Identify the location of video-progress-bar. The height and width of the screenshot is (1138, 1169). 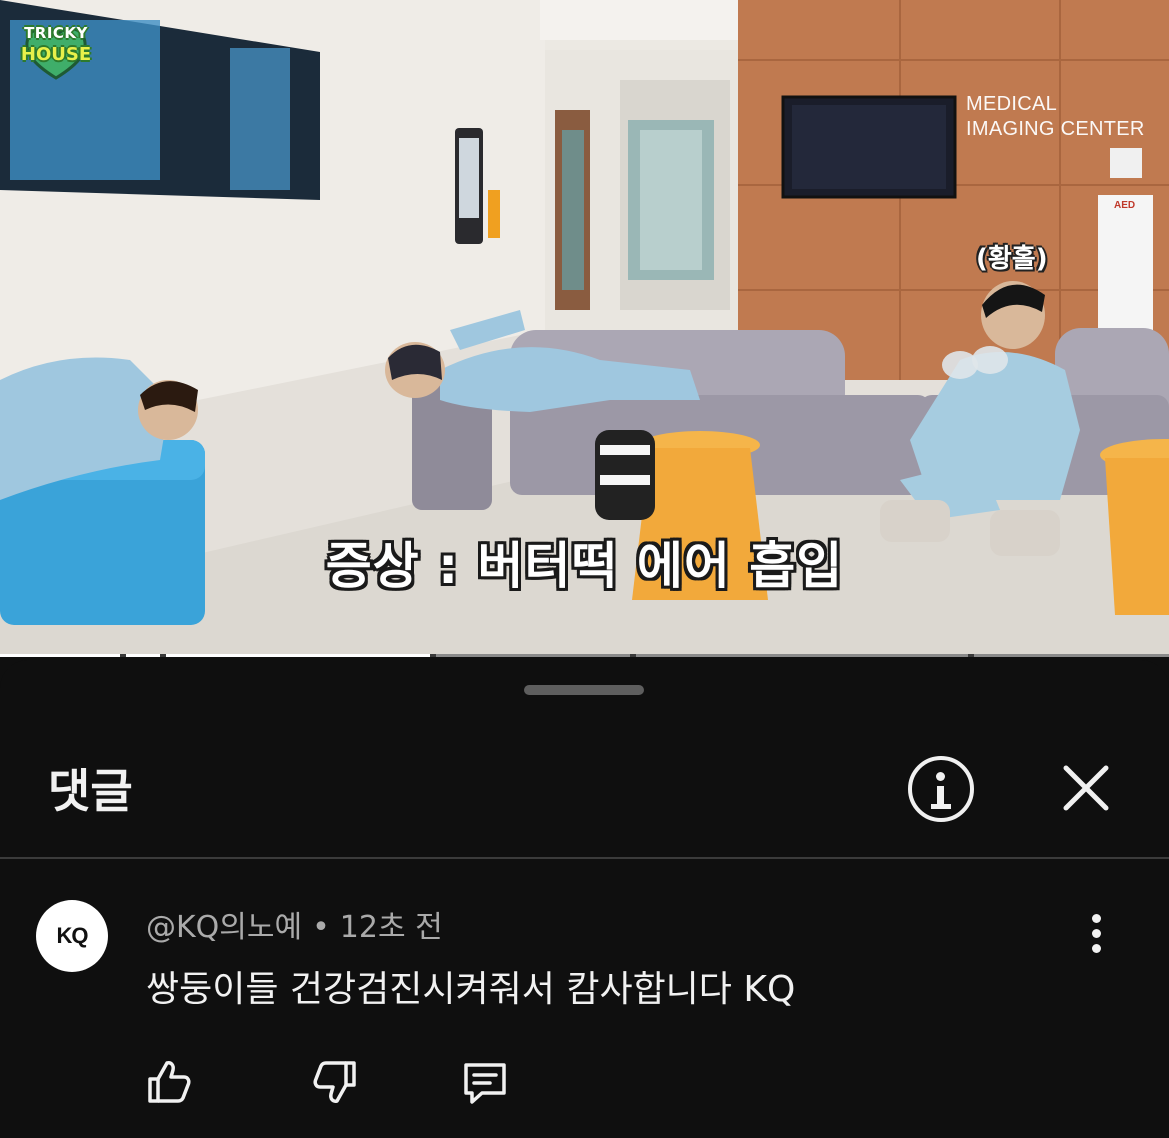
(584, 655).